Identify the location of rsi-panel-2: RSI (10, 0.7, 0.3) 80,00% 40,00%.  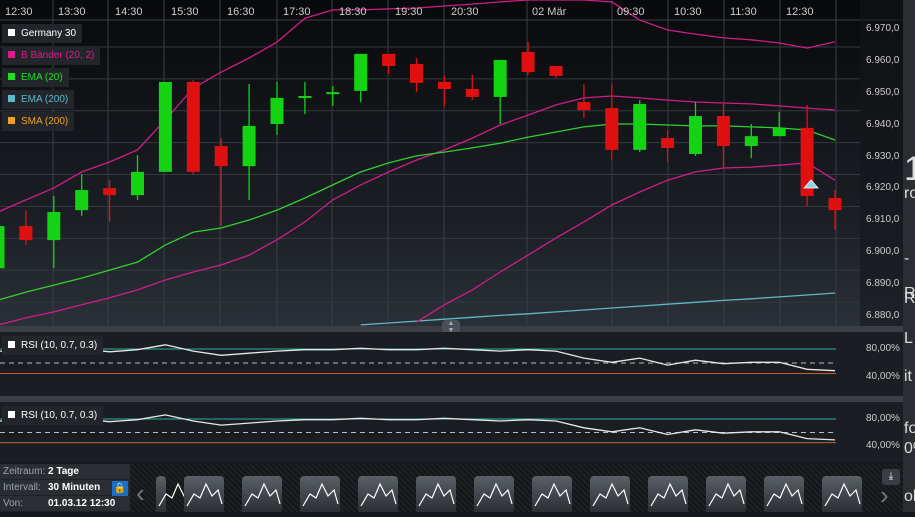
(451, 432).